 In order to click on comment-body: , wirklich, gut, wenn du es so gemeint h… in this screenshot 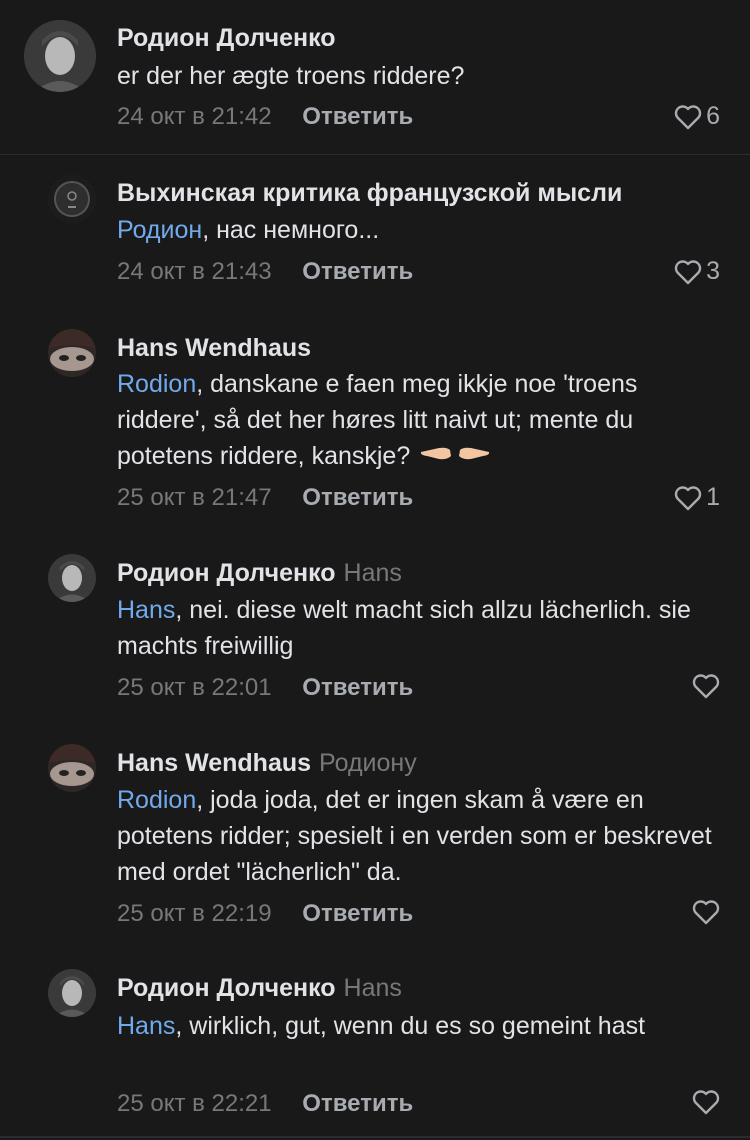, I will do `click(410, 1026)`.